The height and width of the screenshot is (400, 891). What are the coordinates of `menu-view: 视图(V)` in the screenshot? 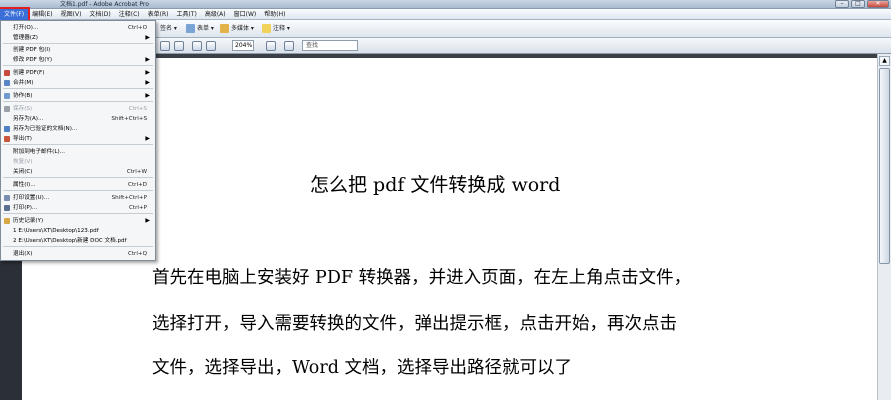 It's located at (71, 14).